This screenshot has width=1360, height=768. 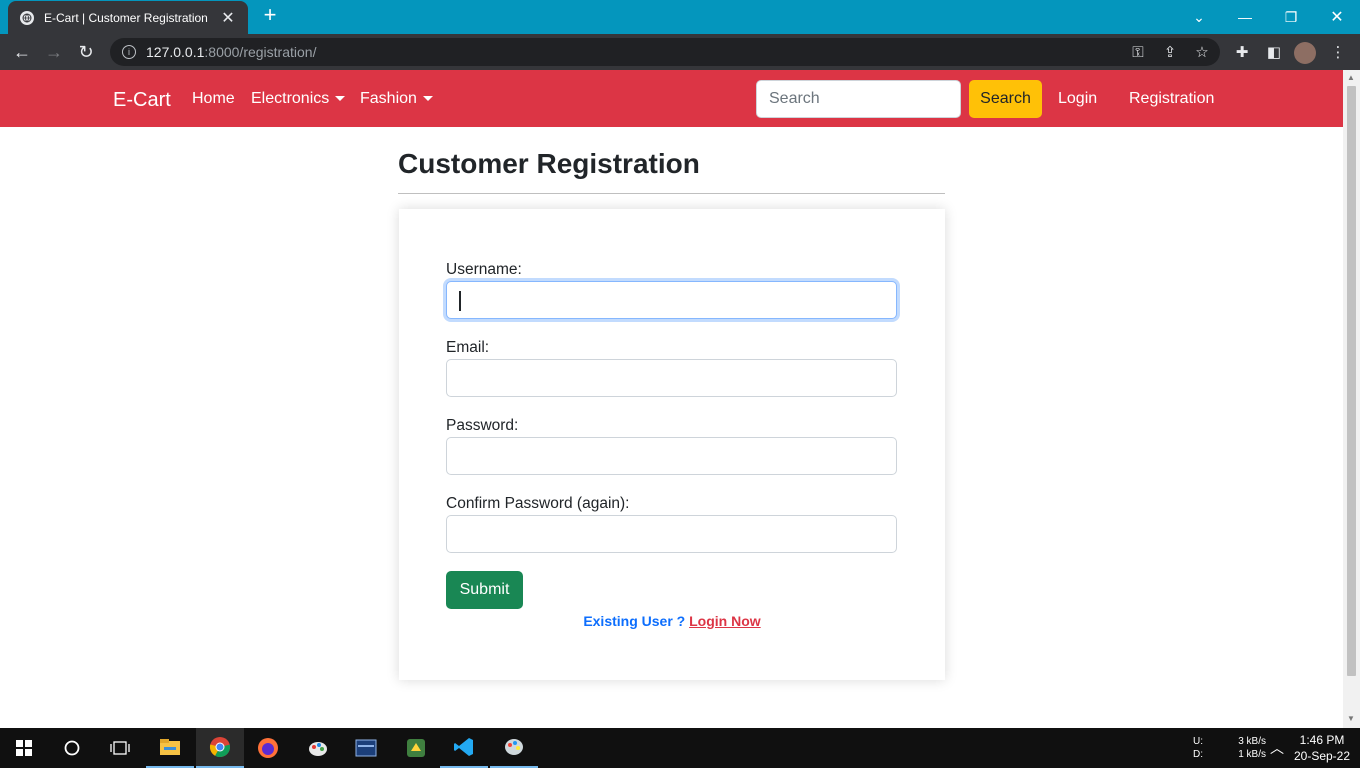 What do you see at coordinates (120, 748) in the screenshot?
I see `task-view-icon` at bounding box center [120, 748].